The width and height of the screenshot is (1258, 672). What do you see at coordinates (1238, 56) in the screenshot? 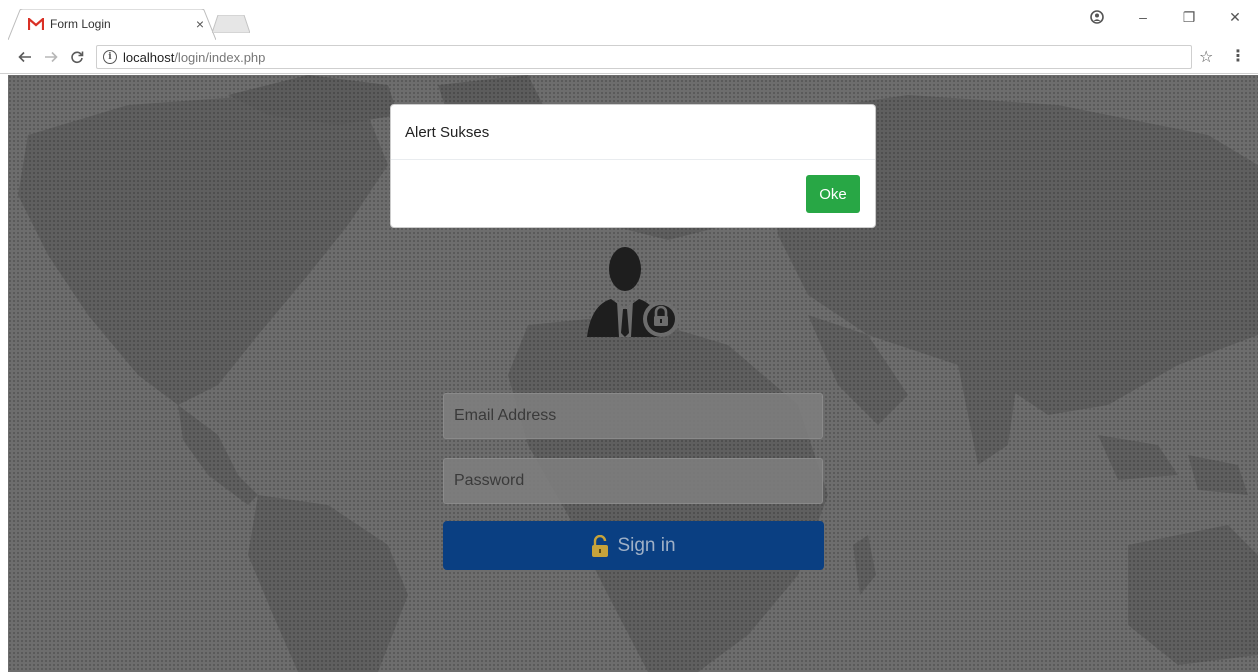
I see `more-vert-icon: ⋮` at bounding box center [1238, 56].